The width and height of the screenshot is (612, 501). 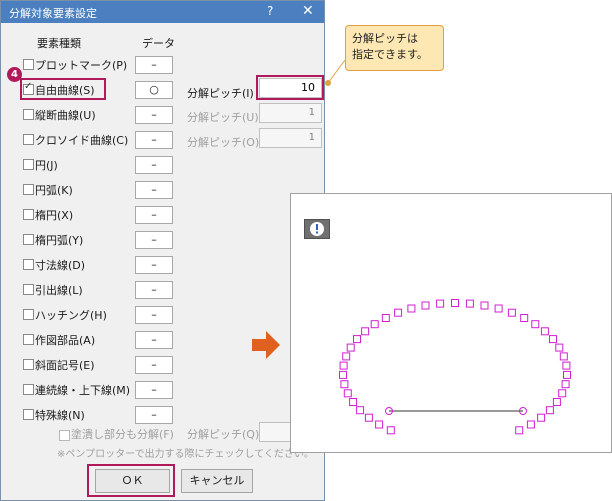 I want to click on cancel-button: キャンセル, so click(x=217, y=481).